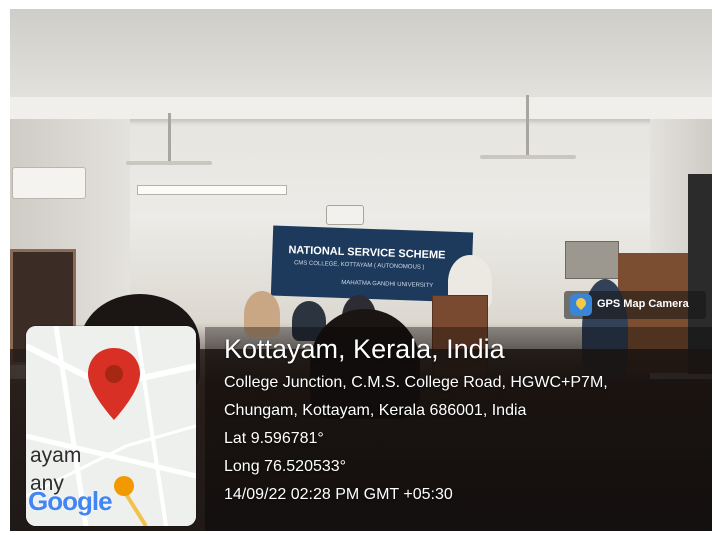 This screenshot has width=715, height=535. I want to click on tube-light, so click(212, 190).